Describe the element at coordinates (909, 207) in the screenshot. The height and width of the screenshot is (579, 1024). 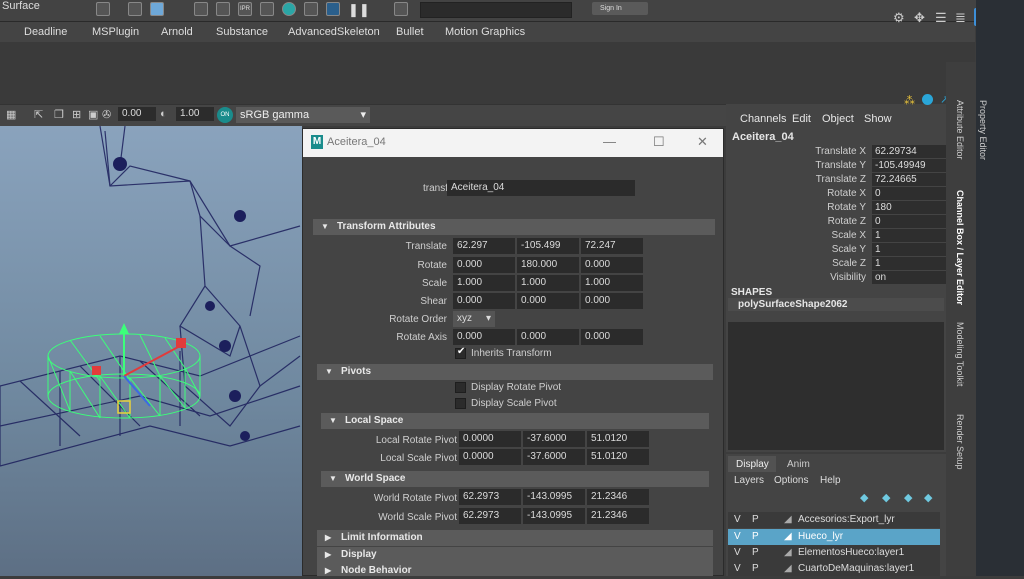
I see `channel-value-field: 180` at that location.